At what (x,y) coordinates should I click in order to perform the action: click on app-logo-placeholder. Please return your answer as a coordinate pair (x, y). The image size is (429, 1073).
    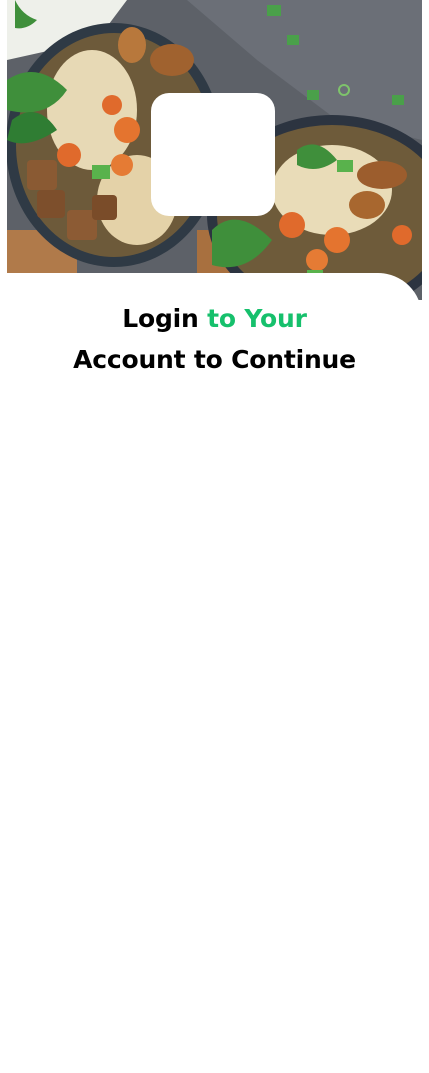
    Looking at the image, I should click on (213, 154).